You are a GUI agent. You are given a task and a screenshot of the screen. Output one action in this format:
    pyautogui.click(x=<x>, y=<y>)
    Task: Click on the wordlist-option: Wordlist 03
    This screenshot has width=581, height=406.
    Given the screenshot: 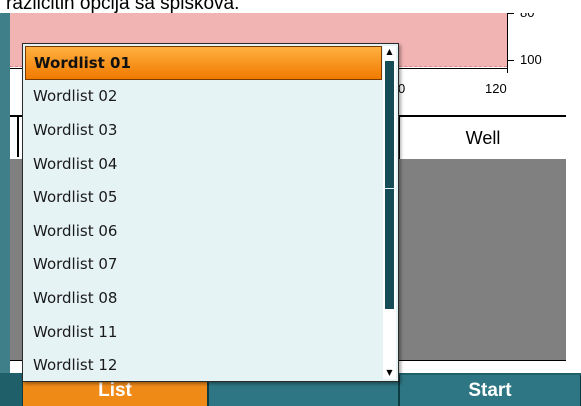 What is the action you would take?
    pyautogui.click(x=203, y=130)
    